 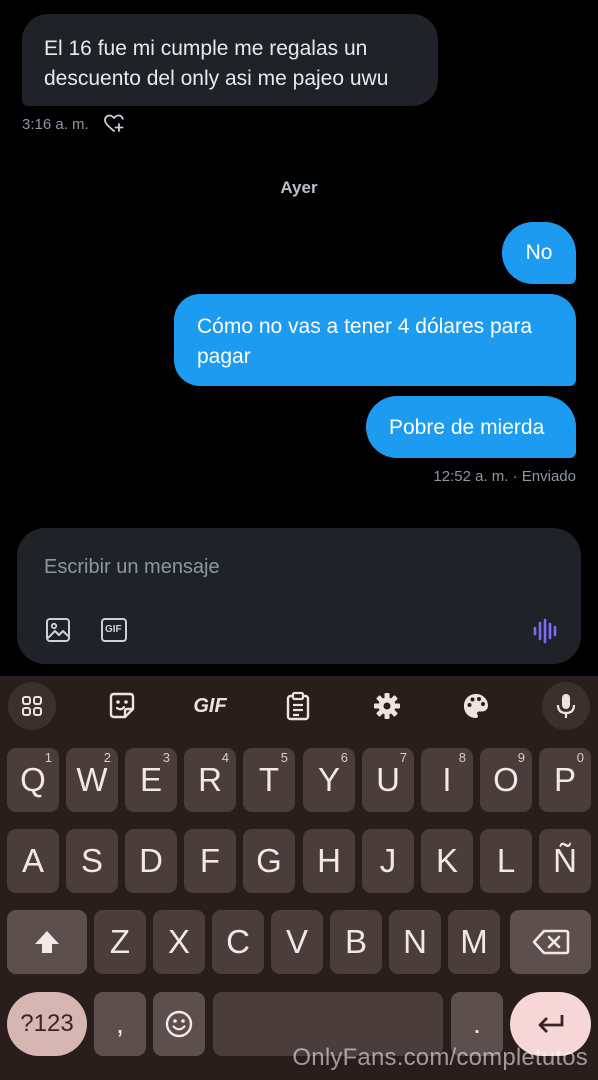 What do you see at coordinates (122, 706) in the screenshot?
I see `sticker-icon` at bounding box center [122, 706].